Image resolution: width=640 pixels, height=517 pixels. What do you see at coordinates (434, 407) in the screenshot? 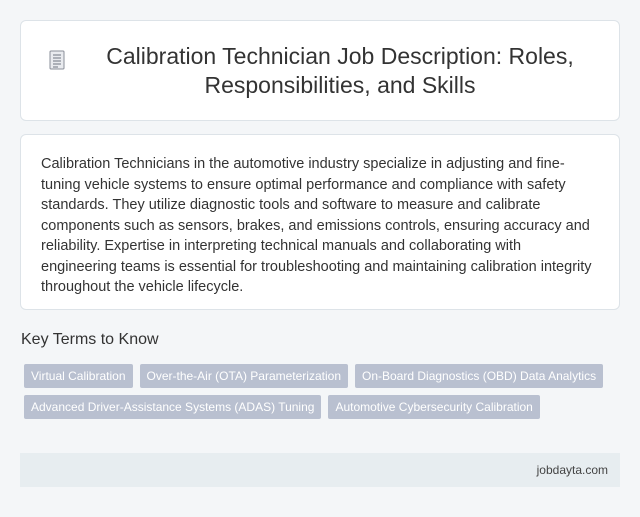
I see `term-tag-cybersecurity-calibration: Automotive Cybersecurity Calibration` at bounding box center [434, 407].